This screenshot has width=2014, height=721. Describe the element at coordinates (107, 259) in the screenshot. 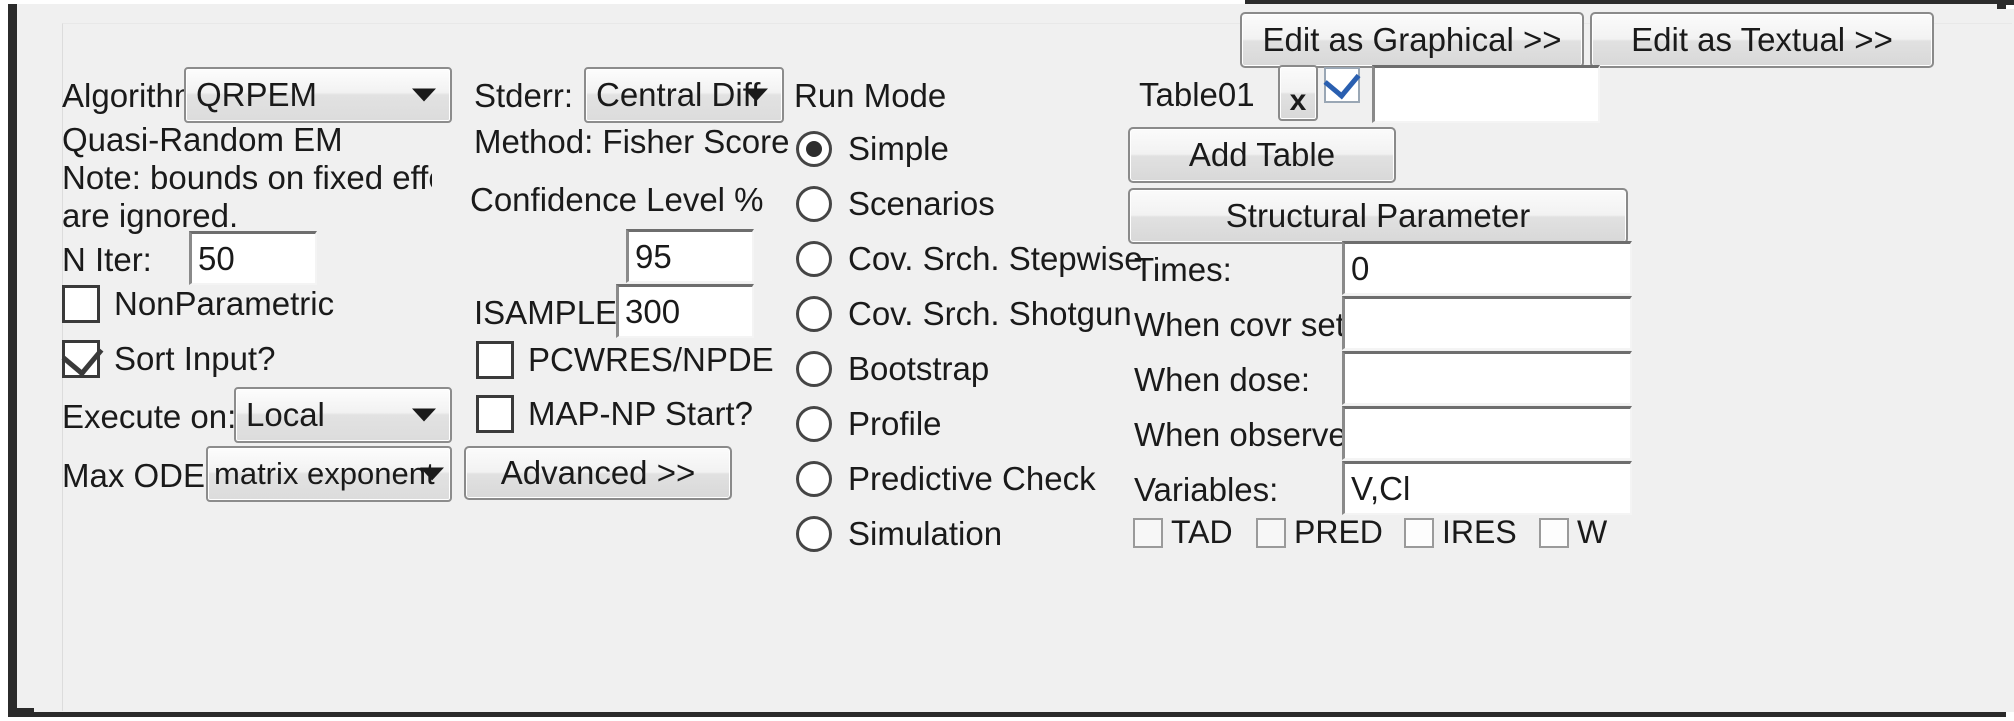

I see `n-iter-label: N Iter:` at that location.